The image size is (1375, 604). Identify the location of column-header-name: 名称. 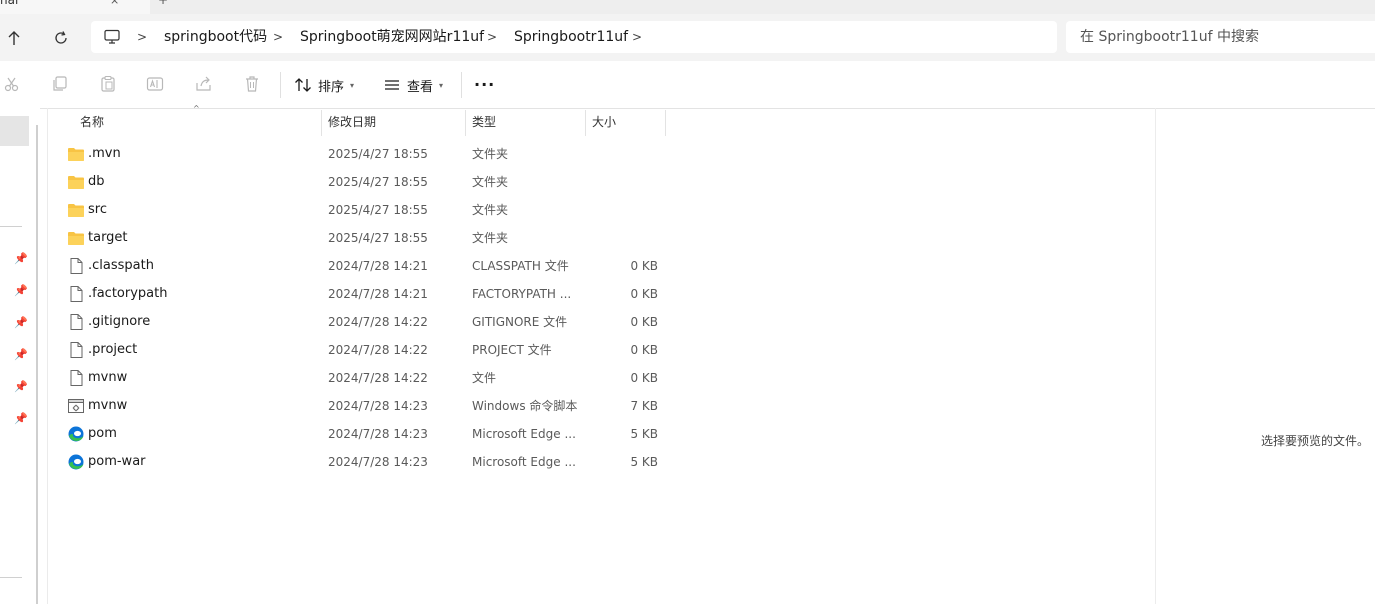
(92, 122).